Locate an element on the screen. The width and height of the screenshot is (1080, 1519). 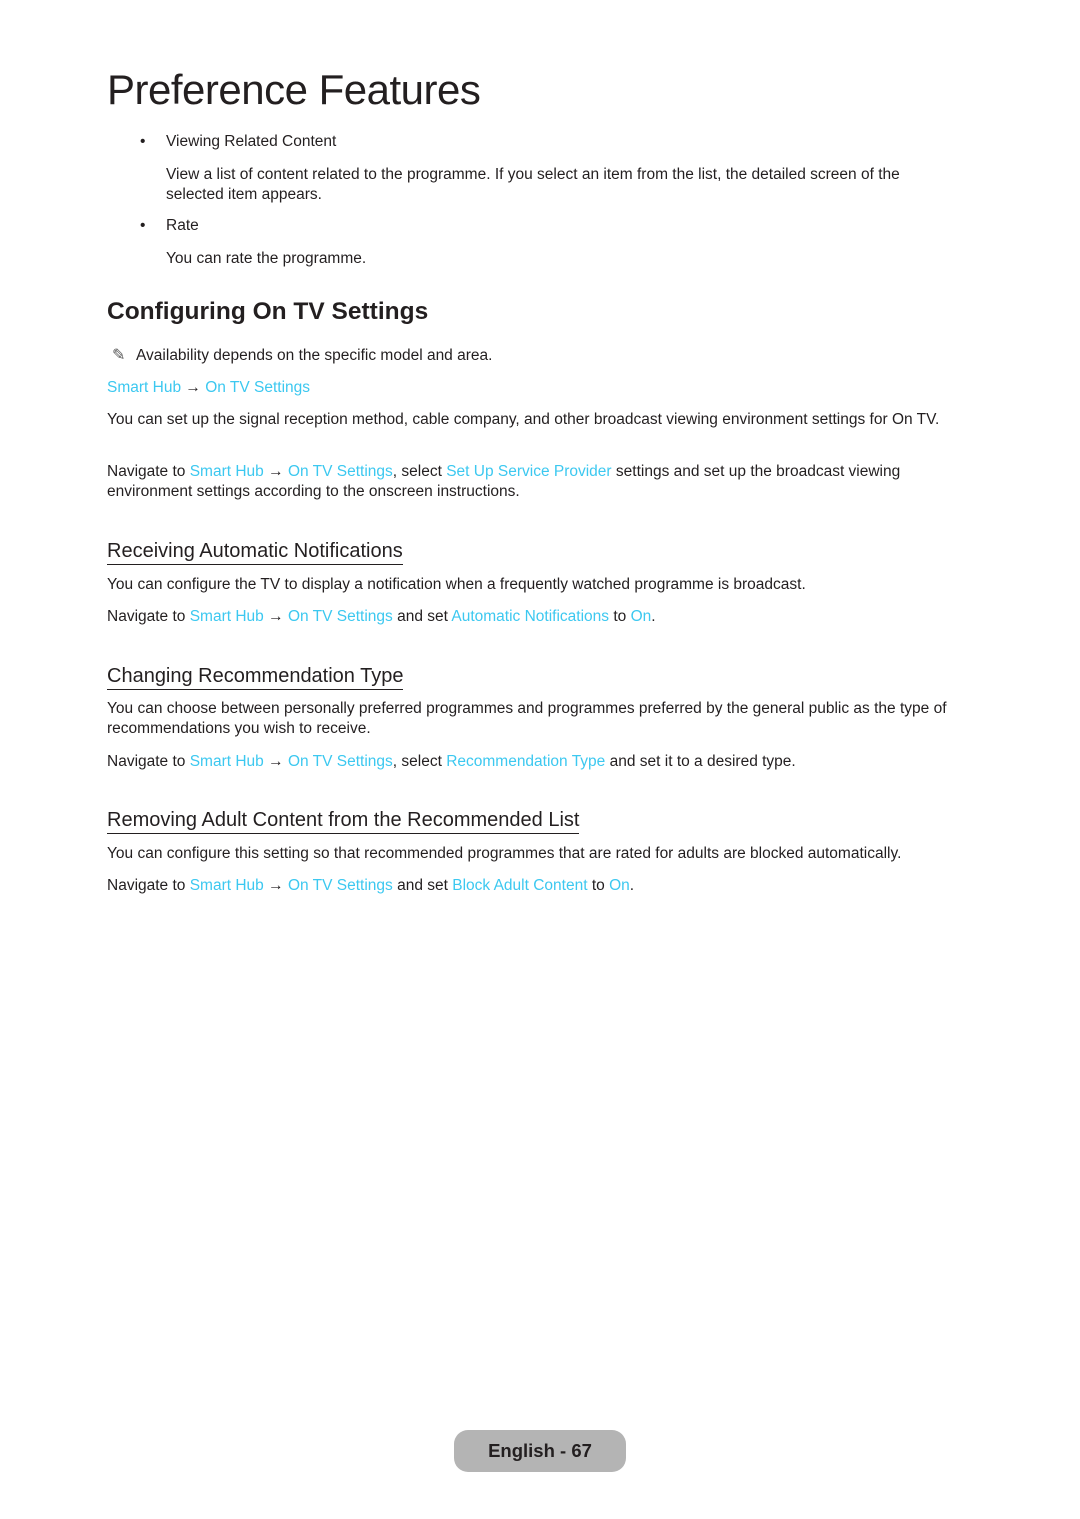
bullet-title: Viewing Related Content is located at coordinates (251, 141).